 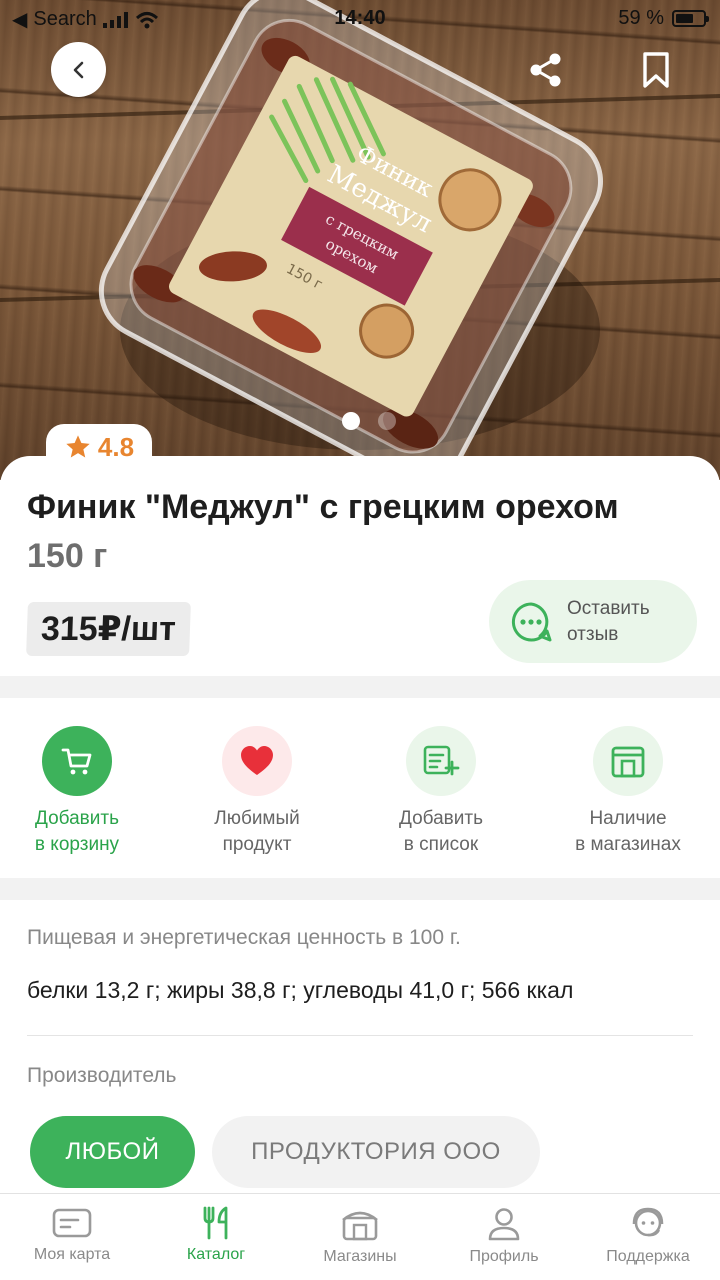 What do you see at coordinates (78, 446) in the screenshot?
I see `star-icon` at bounding box center [78, 446].